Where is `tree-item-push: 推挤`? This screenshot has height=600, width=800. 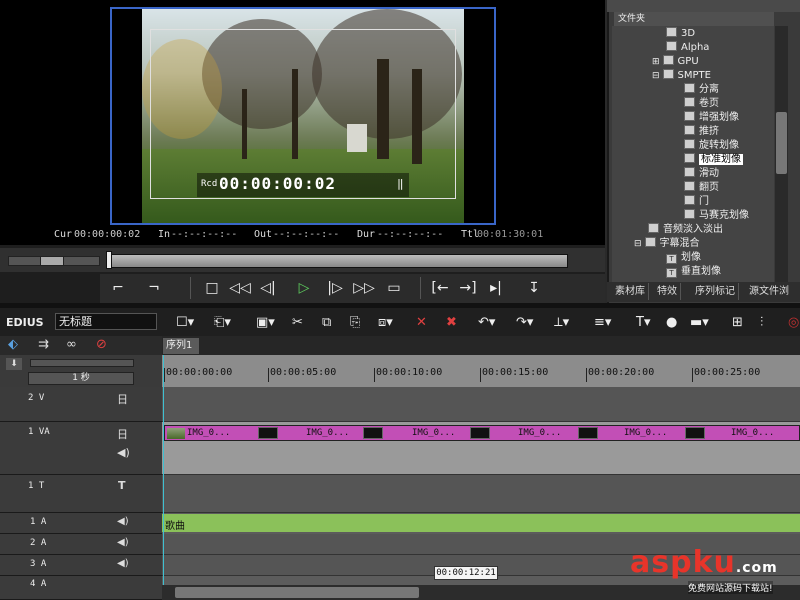 tree-item-push: 推挤 is located at coordinates (701, 132).